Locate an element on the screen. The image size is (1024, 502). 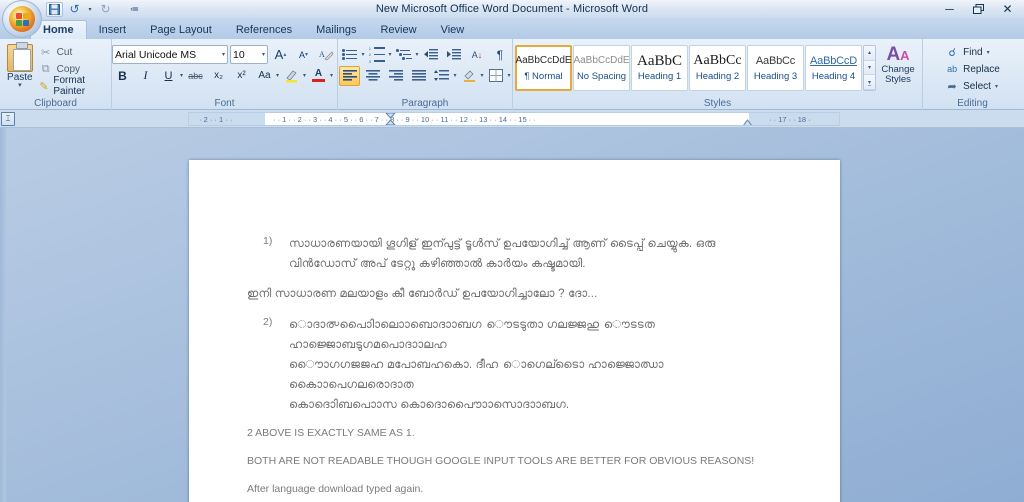
paste-button: Paste ▾ is located at coordinates (20, 65).